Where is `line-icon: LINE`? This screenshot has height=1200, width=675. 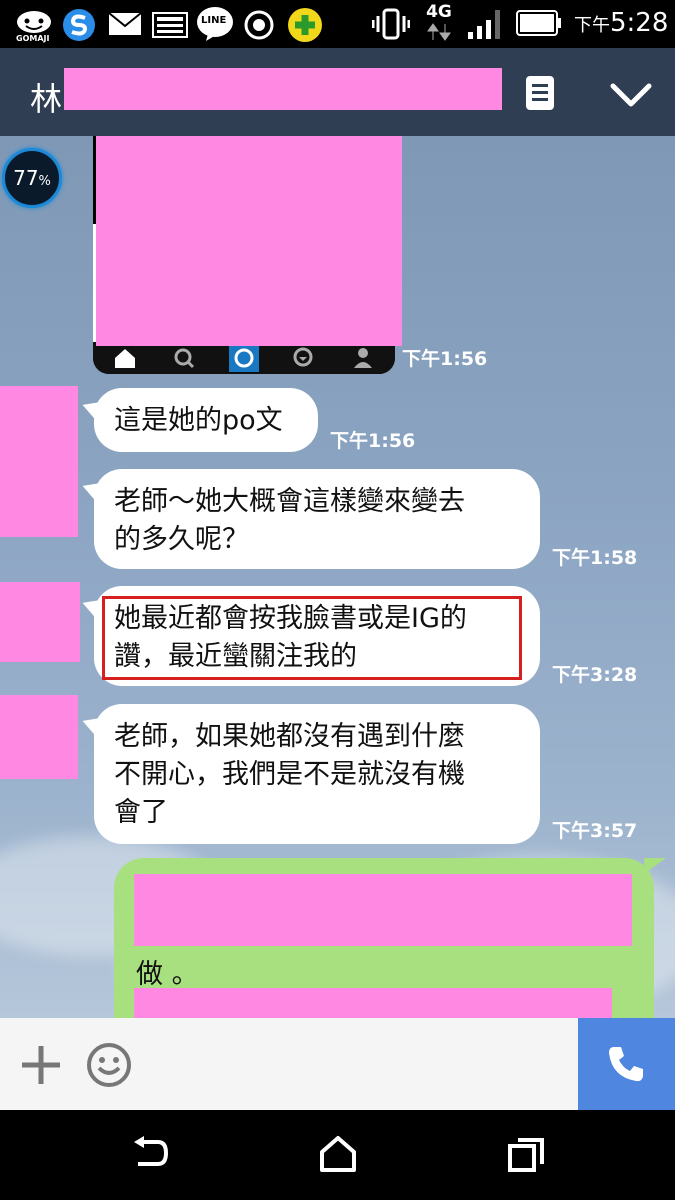
line-icon: LINE is located at coordinates (215, 26).